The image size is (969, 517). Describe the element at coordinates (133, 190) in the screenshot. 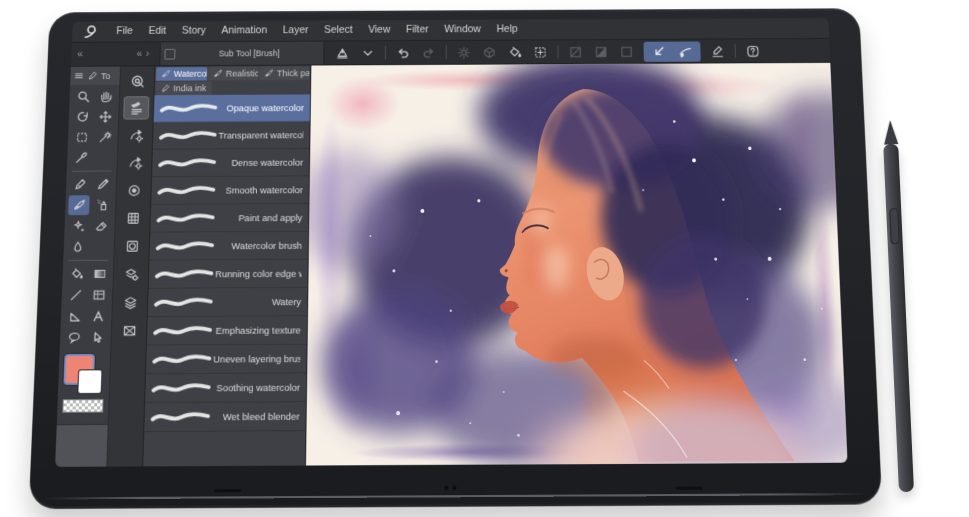

I see `brush-size-button` at that location.